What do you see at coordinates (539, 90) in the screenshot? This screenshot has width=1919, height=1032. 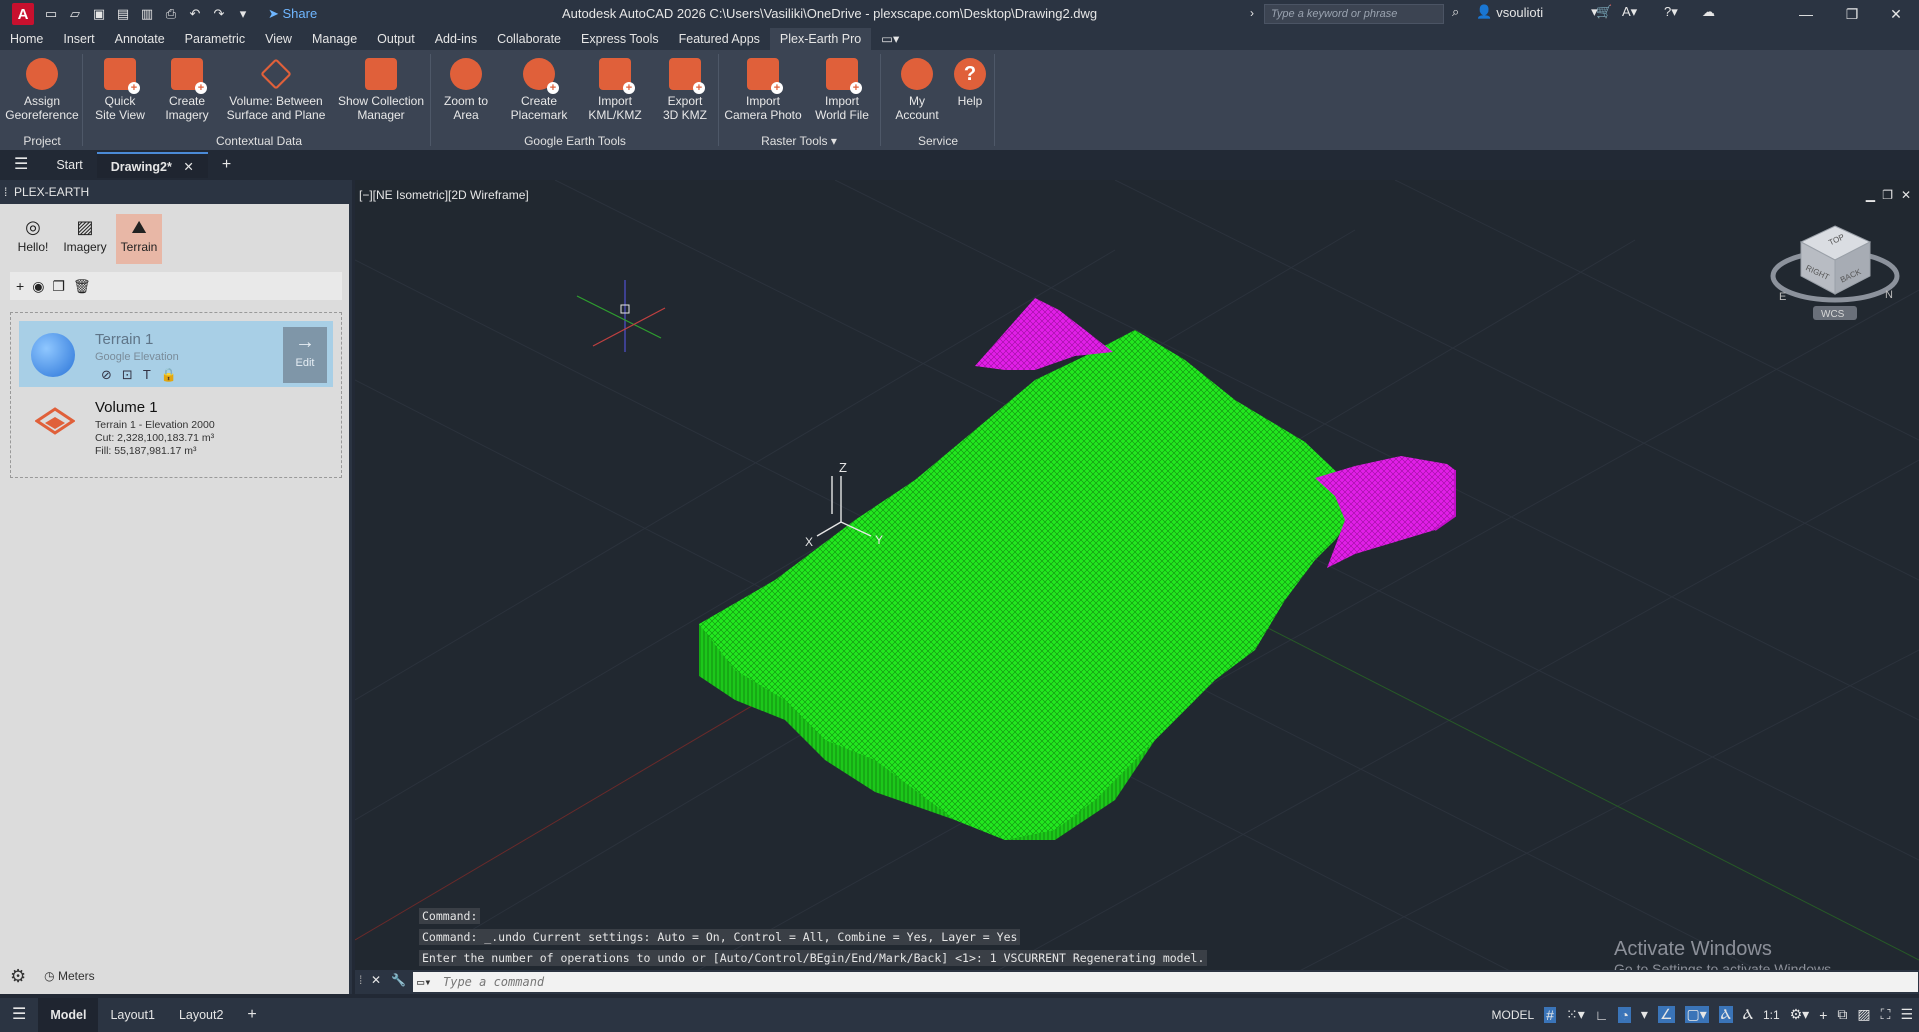 I see `create-placemark-button: + Create Placemark` at bounding box center [539, 90].